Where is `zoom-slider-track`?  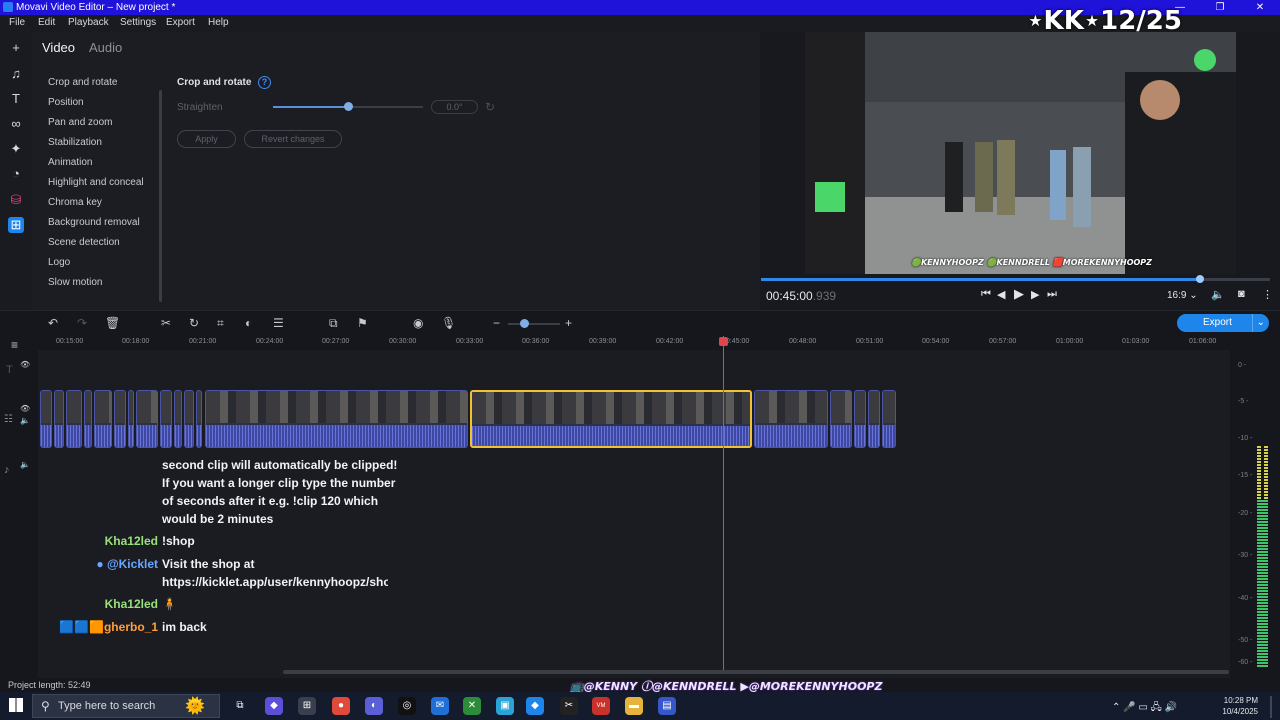
zoom-slider-track is located at coordinates (534, 324).